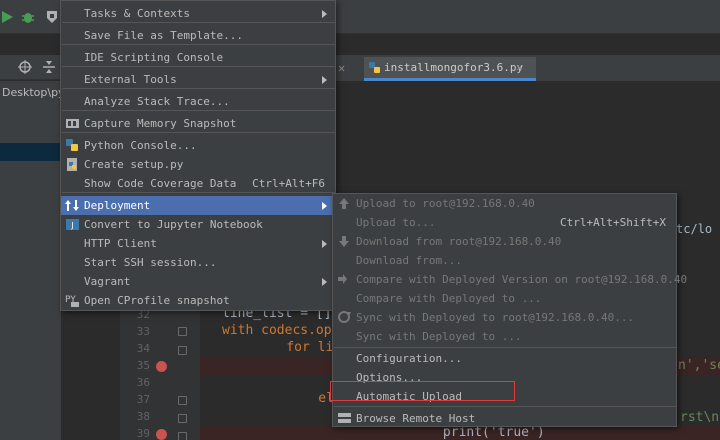  I want to click on python-console-icon, so click(72, 145).